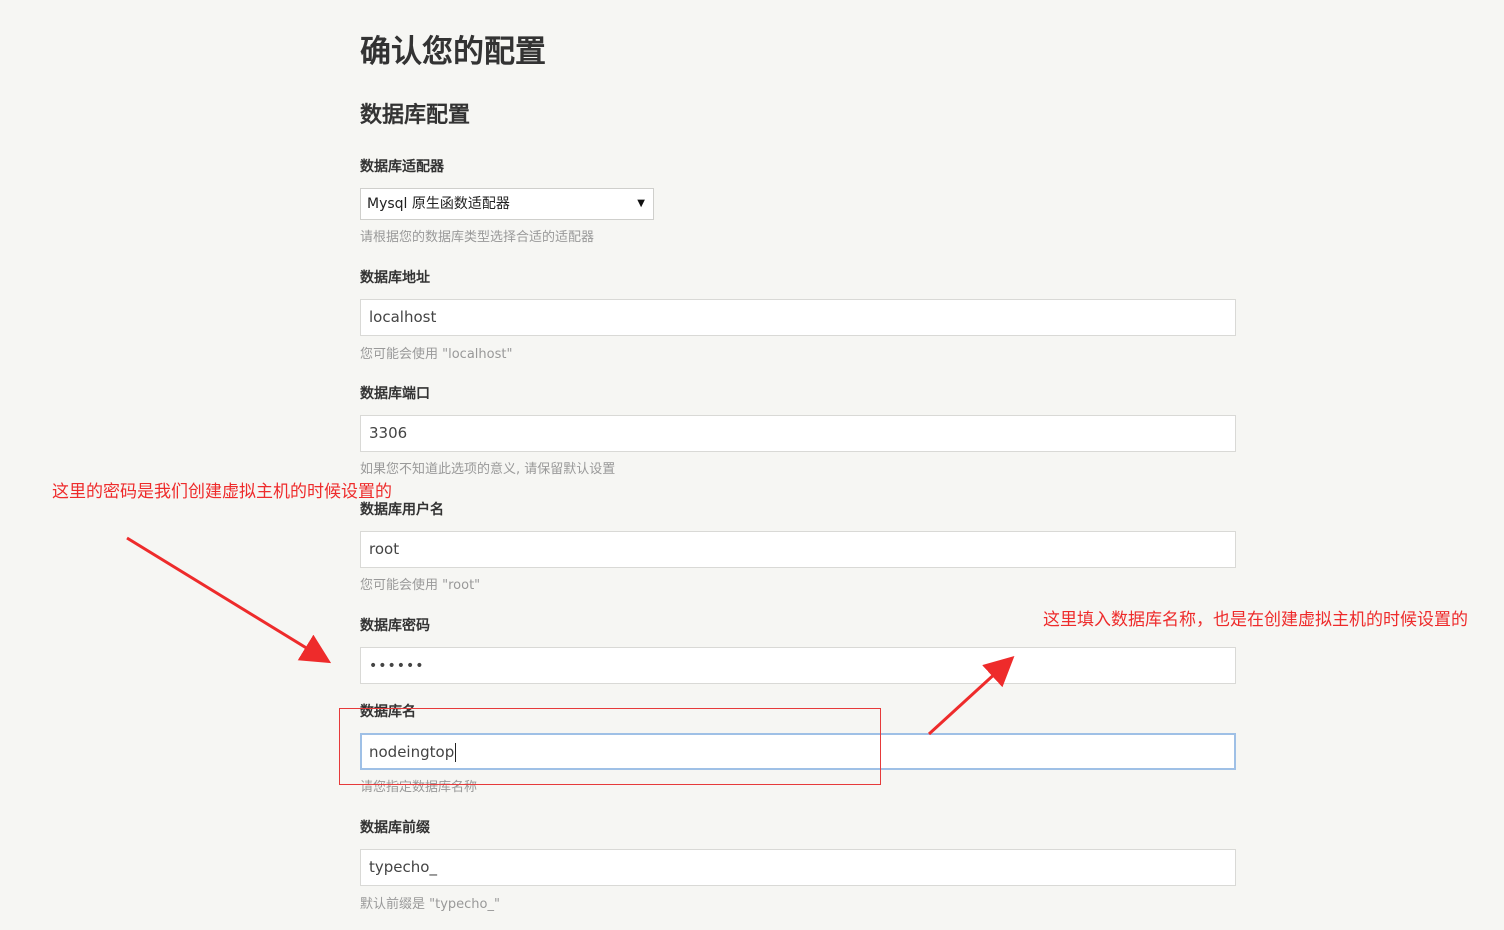 The image size is (1504, 930). What do you see at coordinates (415, 115) in the screenshot?
I see `section-title: 数据库配置` at bounding box center [415, 115].